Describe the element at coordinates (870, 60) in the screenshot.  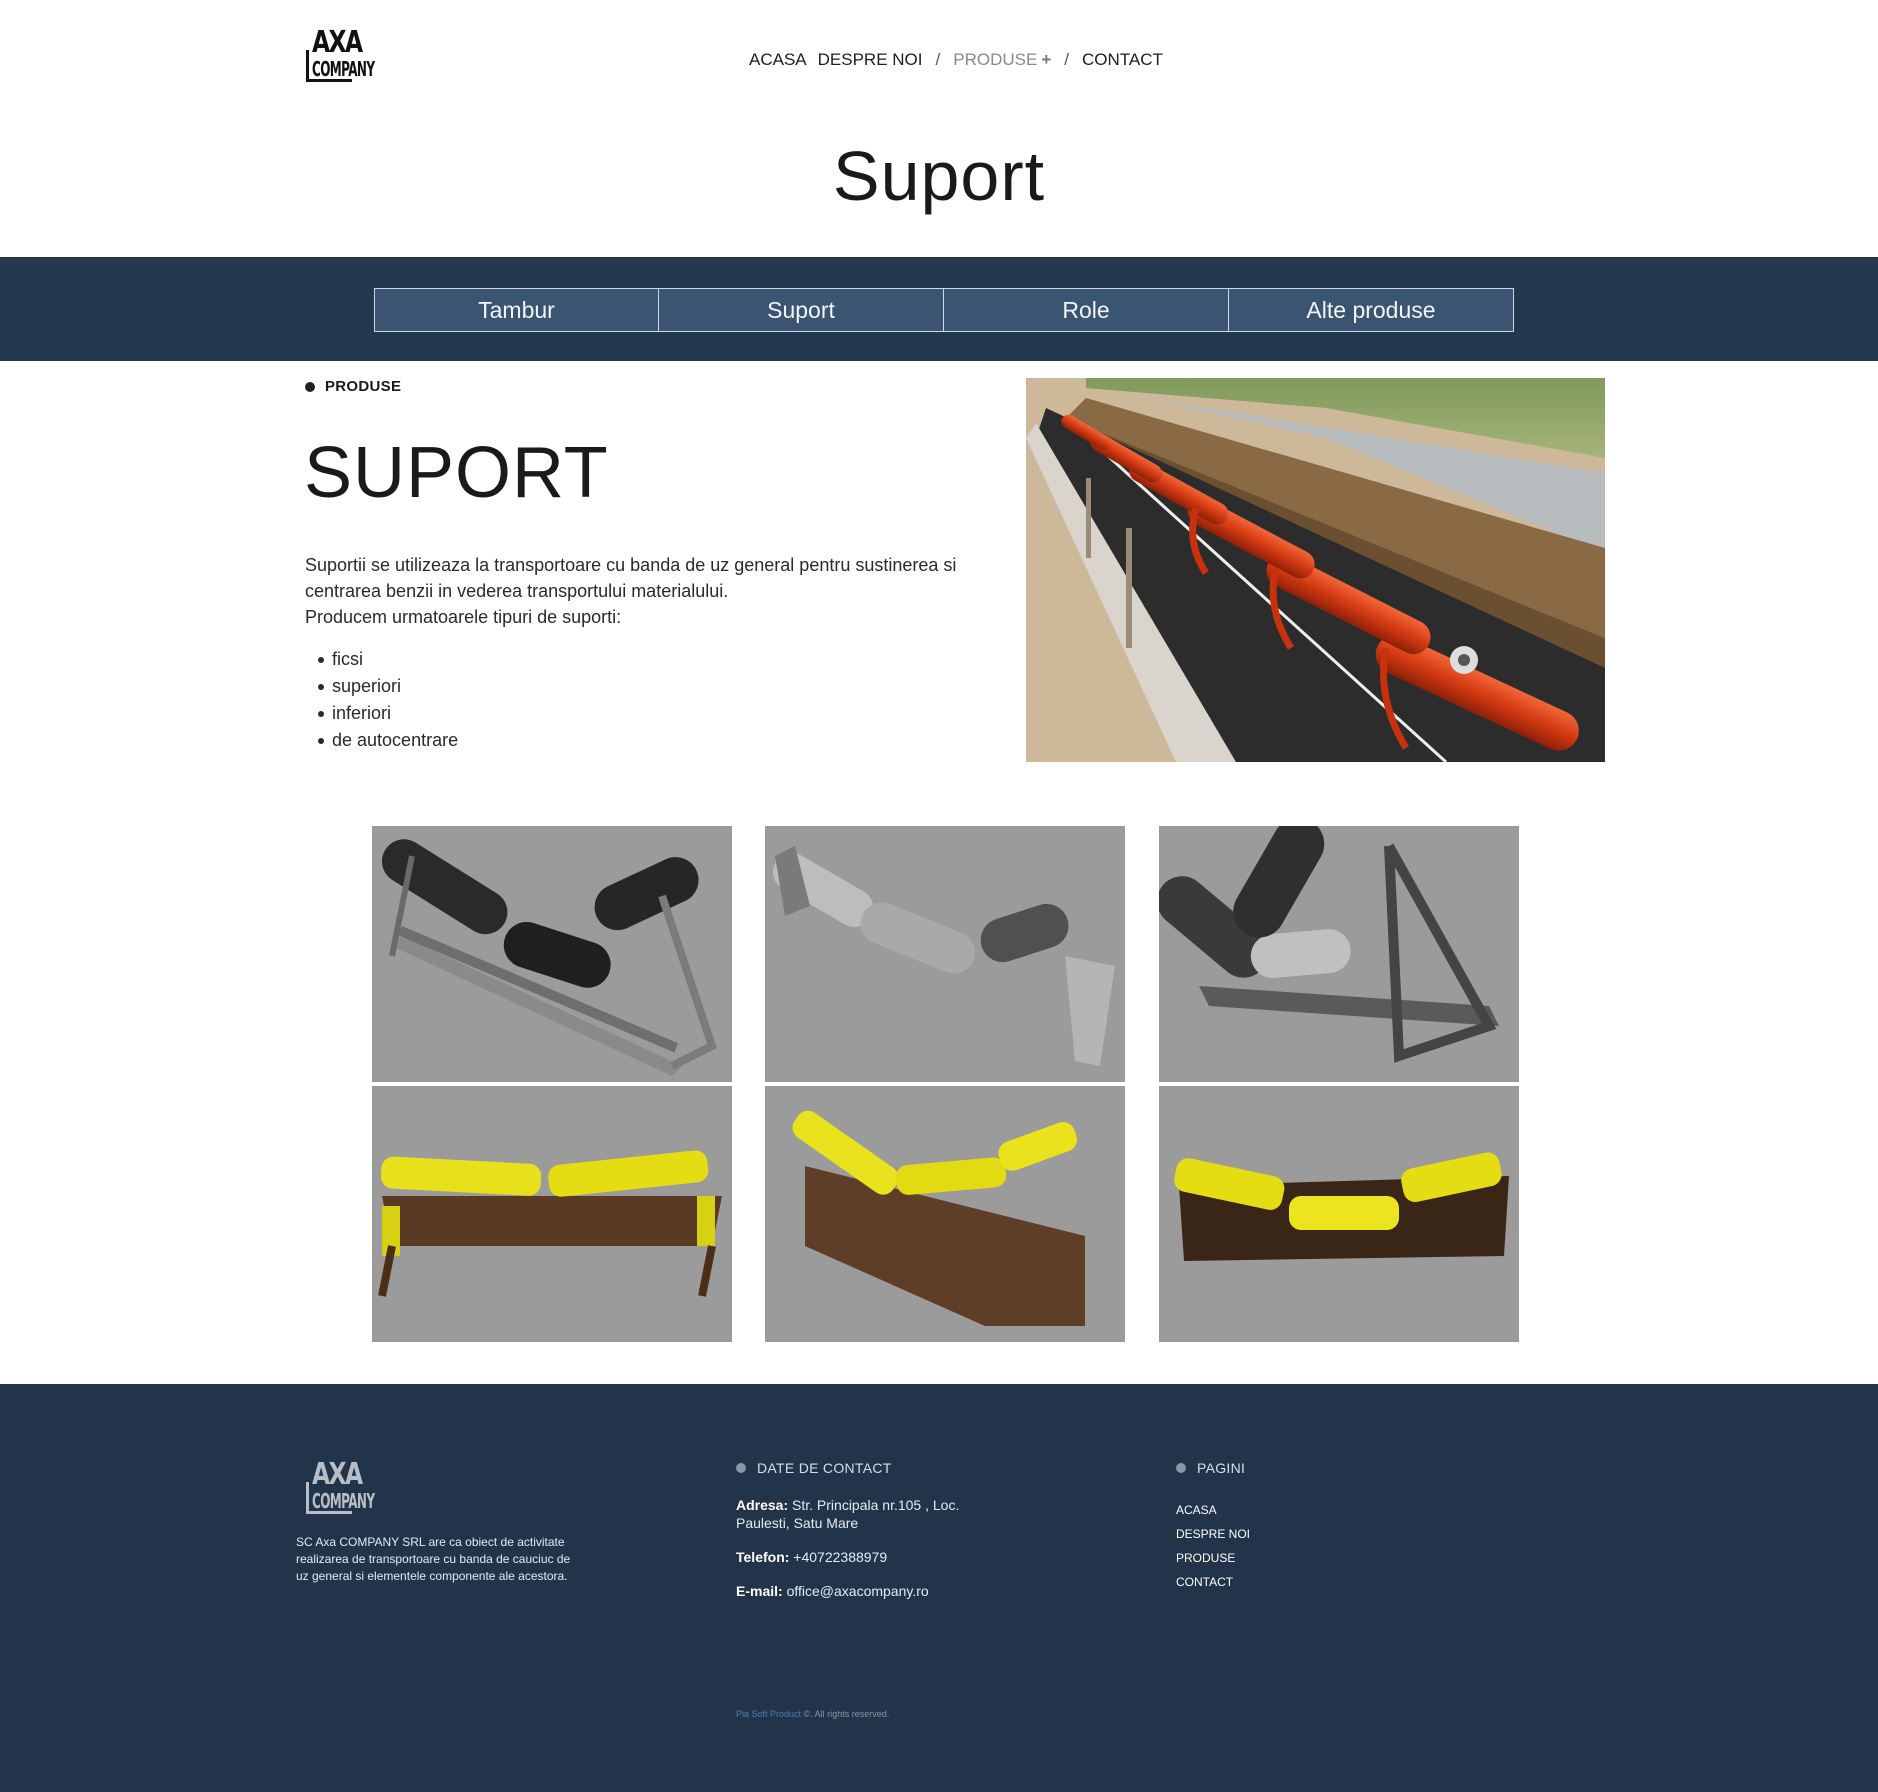
I see `nav-despre-noi: DESPRE NOI` at that location.